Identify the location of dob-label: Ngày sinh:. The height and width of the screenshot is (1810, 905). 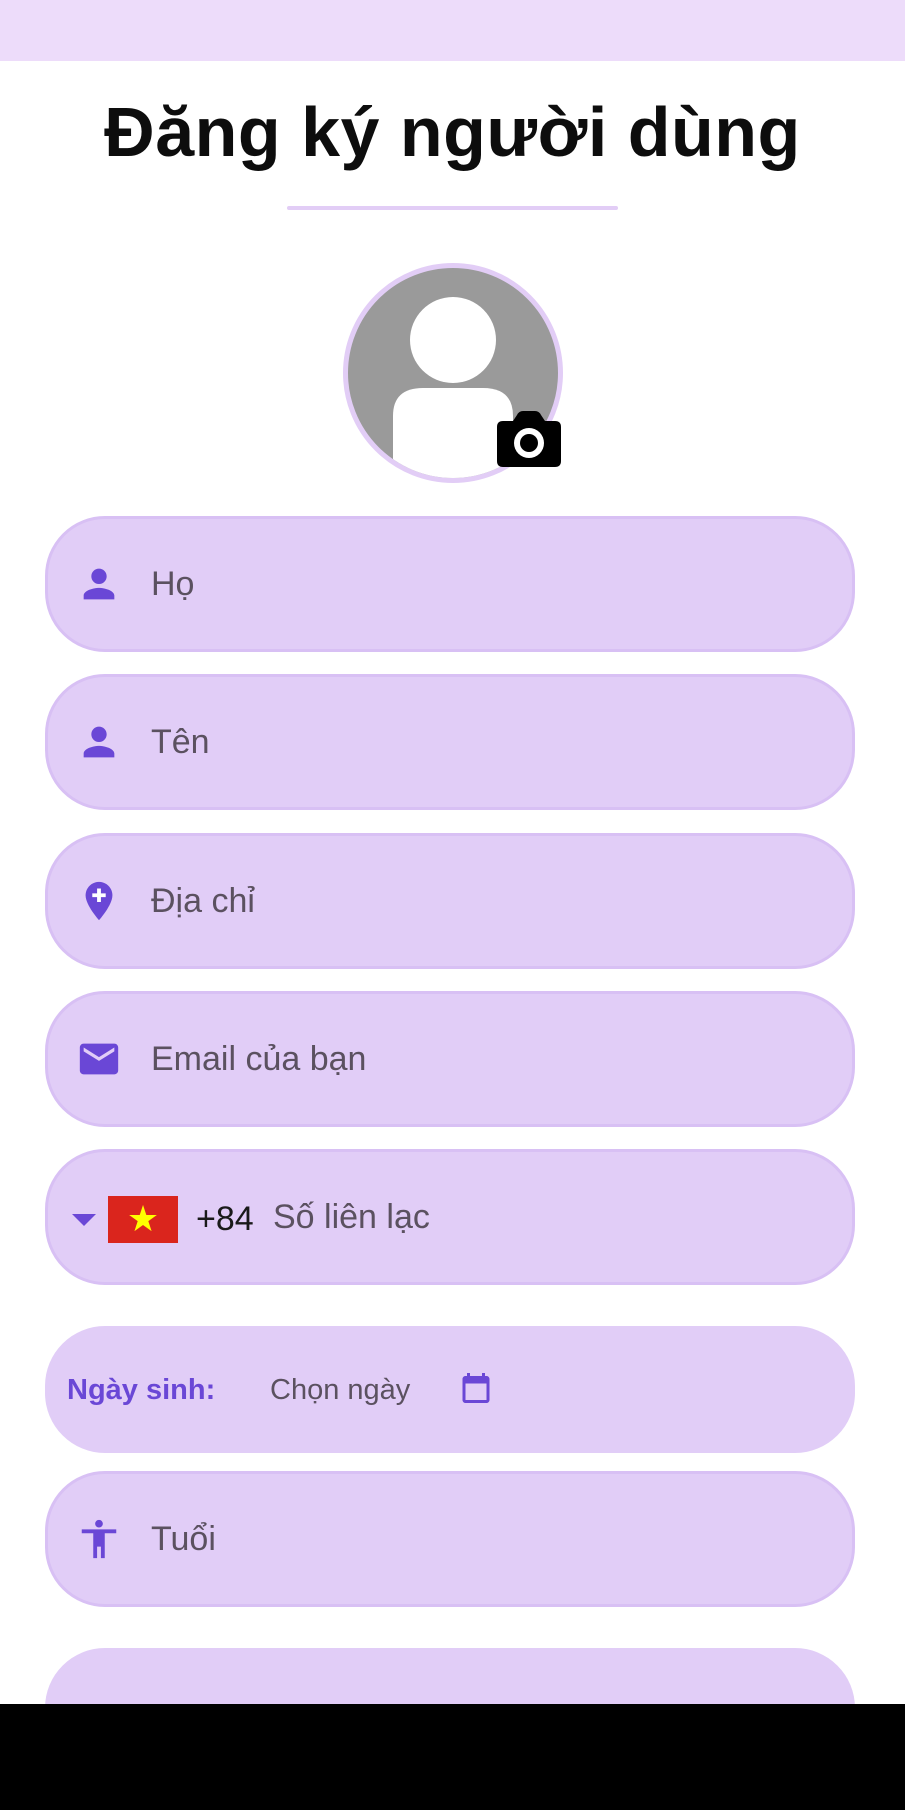
(141, 1390).